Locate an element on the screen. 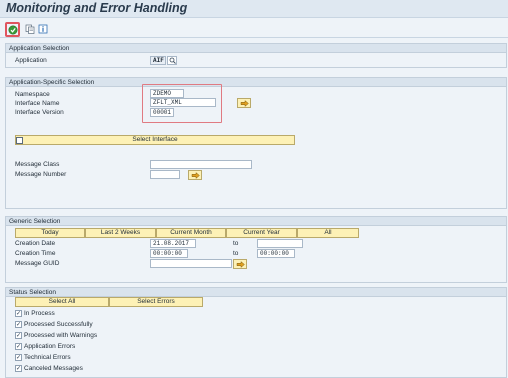 The image size is (508, 378). status-processed-with-warnings: ✓ Processed with Warnings is located at coordinates (56, 335).